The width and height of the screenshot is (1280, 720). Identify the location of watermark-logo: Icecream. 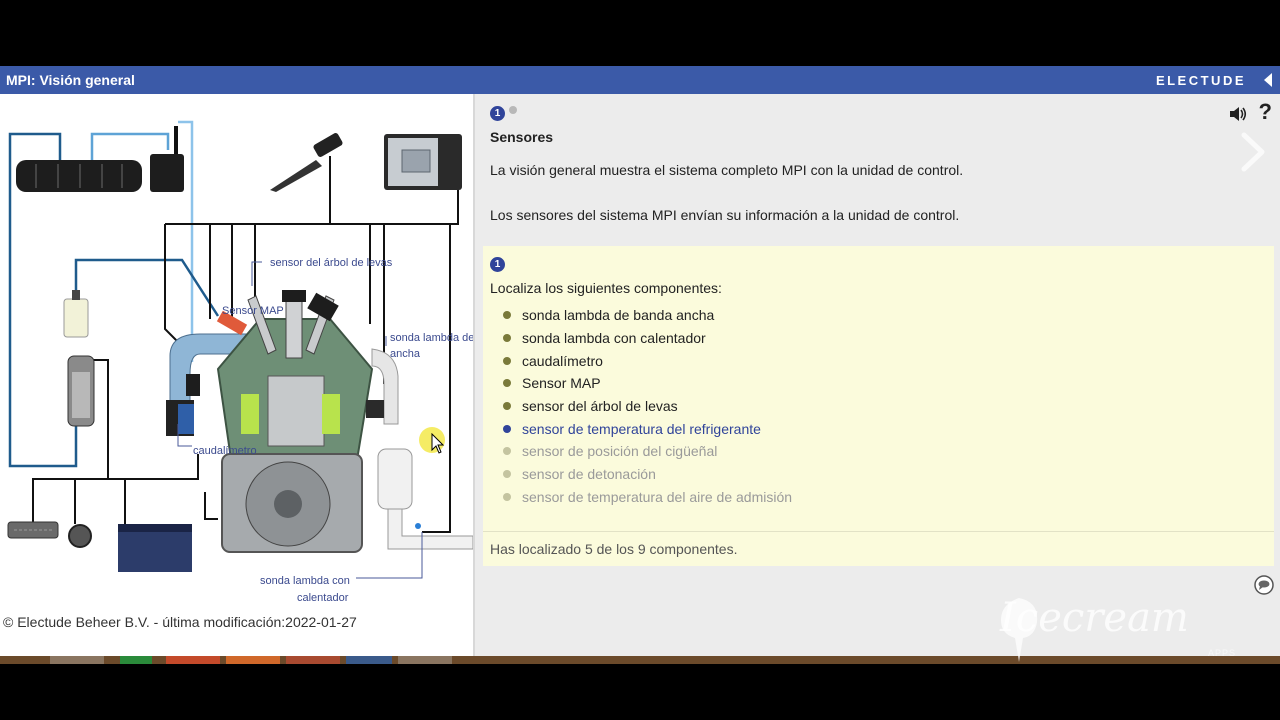
(1094, 618).